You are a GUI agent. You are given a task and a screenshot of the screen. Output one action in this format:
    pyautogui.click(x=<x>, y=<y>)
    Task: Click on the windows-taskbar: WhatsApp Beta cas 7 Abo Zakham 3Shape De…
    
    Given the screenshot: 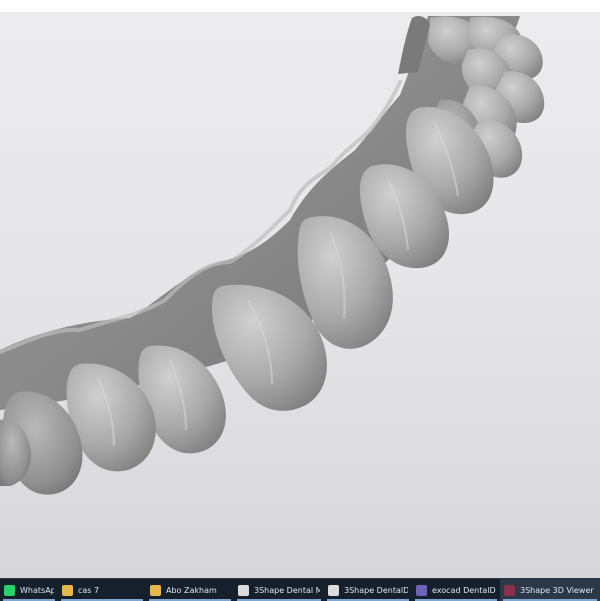 What is the action you would take?
    pyautogui.click(x=300, y=589)
    